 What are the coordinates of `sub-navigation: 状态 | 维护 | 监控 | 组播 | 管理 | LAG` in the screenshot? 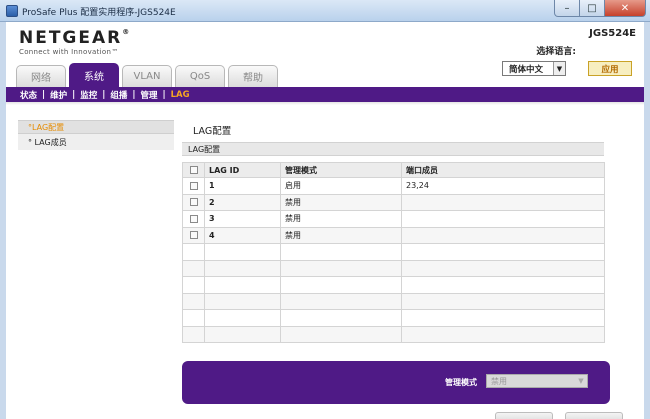 It's located at (325, 94).